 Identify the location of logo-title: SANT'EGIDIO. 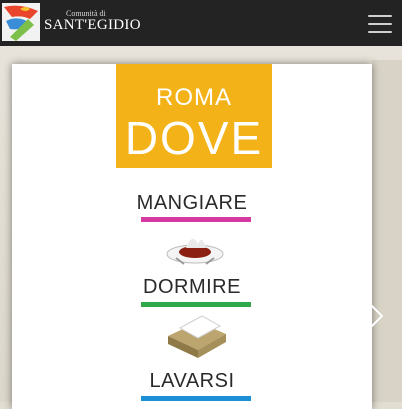
(92, 25).